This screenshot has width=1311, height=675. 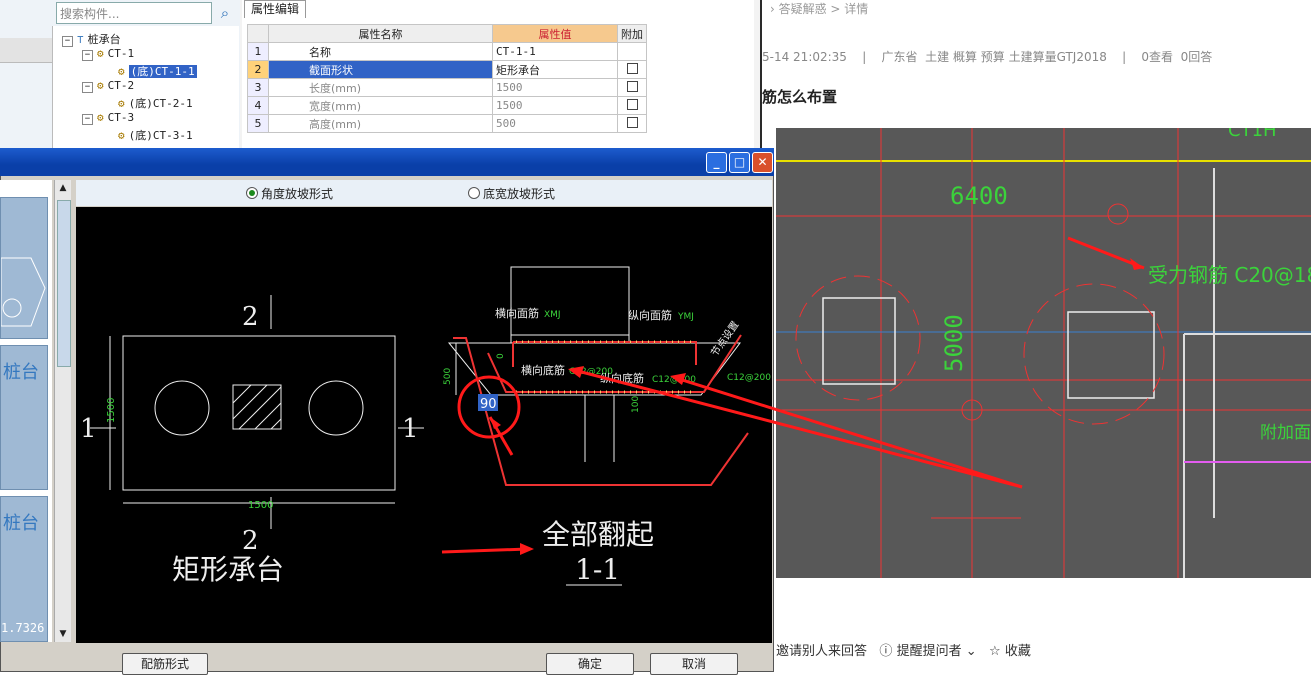 What do you see at coordinates (762, 162) in the screenshot?
I see `close-button: ✕` at bounding box center [762, 162].